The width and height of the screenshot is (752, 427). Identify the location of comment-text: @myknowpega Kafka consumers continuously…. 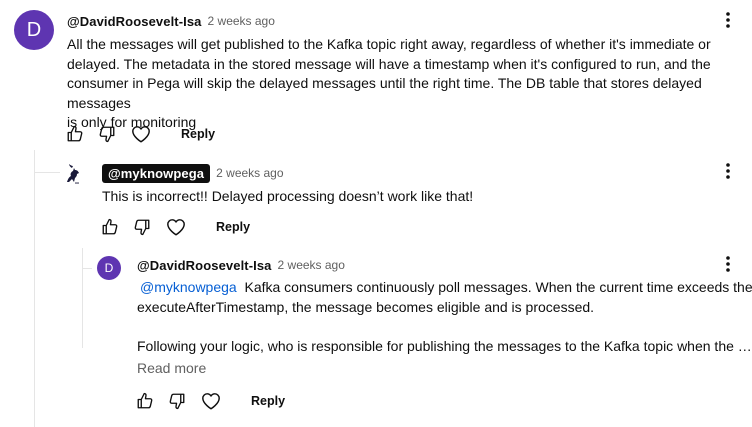
(444, 316).